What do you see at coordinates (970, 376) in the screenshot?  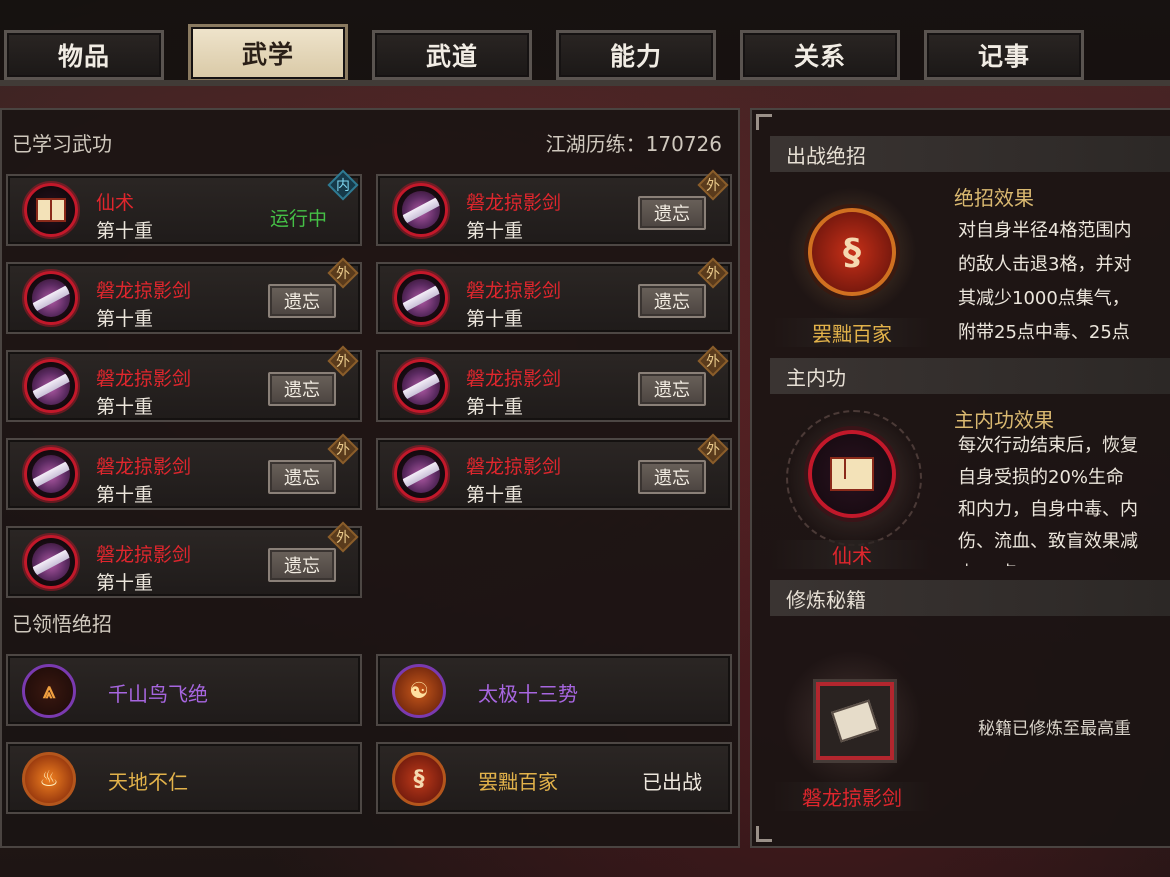 I see `inner-header: 主内功` at bounding box center [970, 376].